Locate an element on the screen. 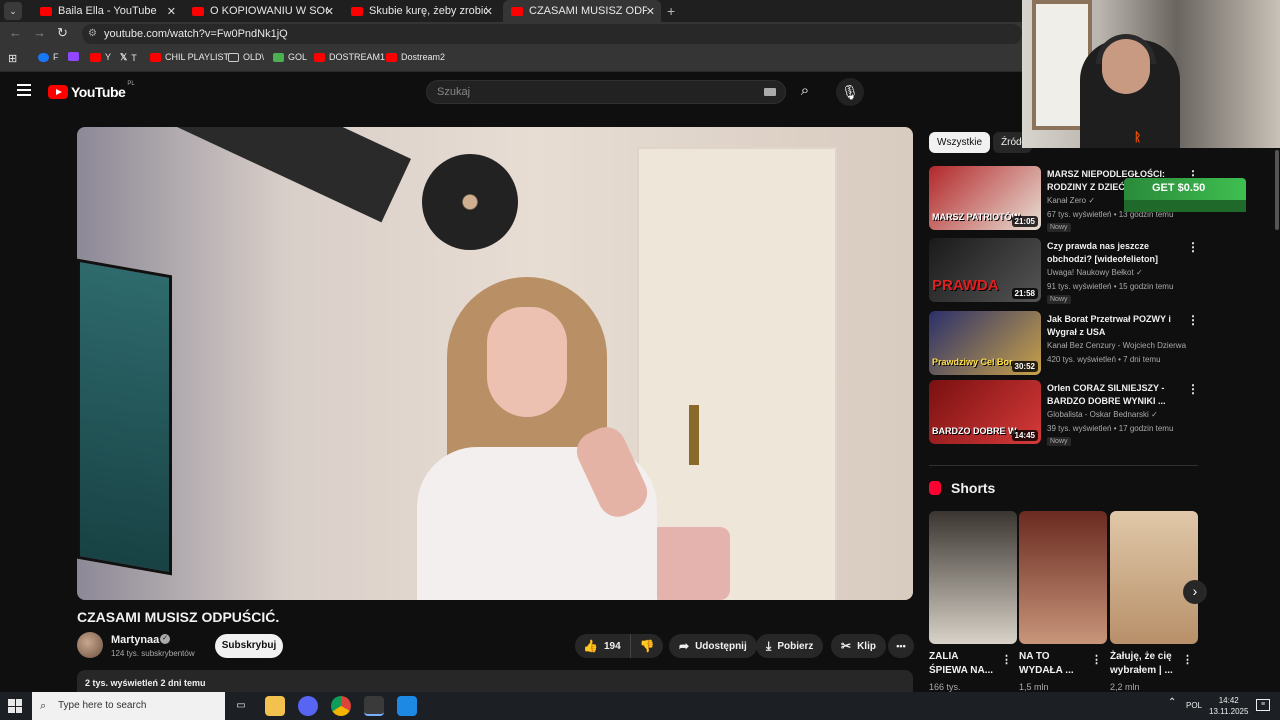 The height and width of the screenshot is (720, 1280). recommended-channel: Kanał Bez Cenzury - Wojciech Dzierwa is located at coordinates (1116, 345).